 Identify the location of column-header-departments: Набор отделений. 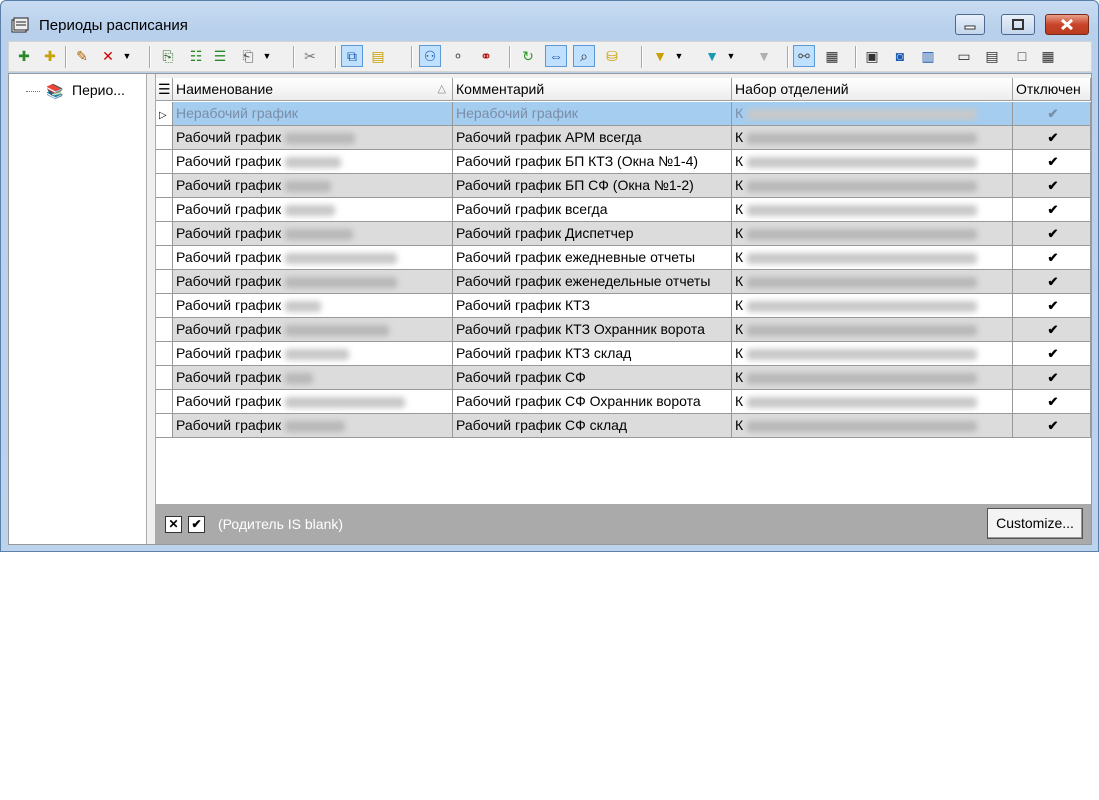
(872, 89).